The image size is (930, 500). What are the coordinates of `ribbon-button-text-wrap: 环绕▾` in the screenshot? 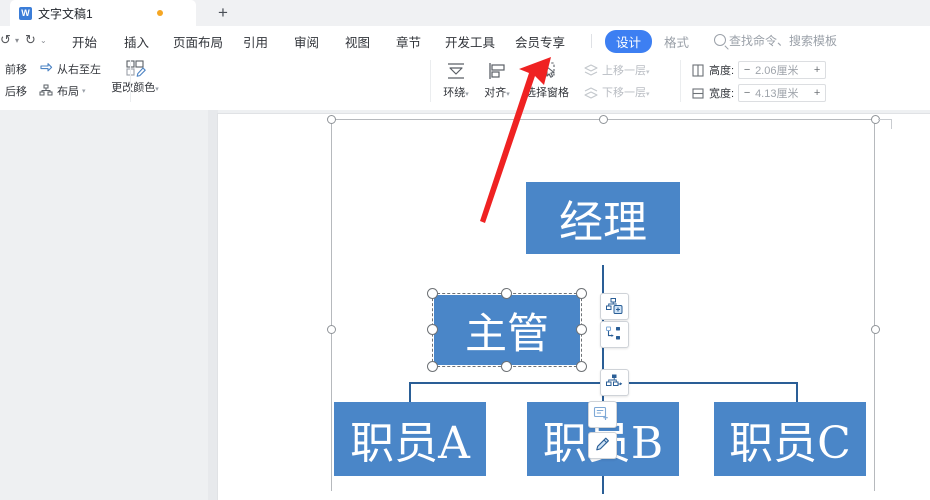 It's located at (456, 80).